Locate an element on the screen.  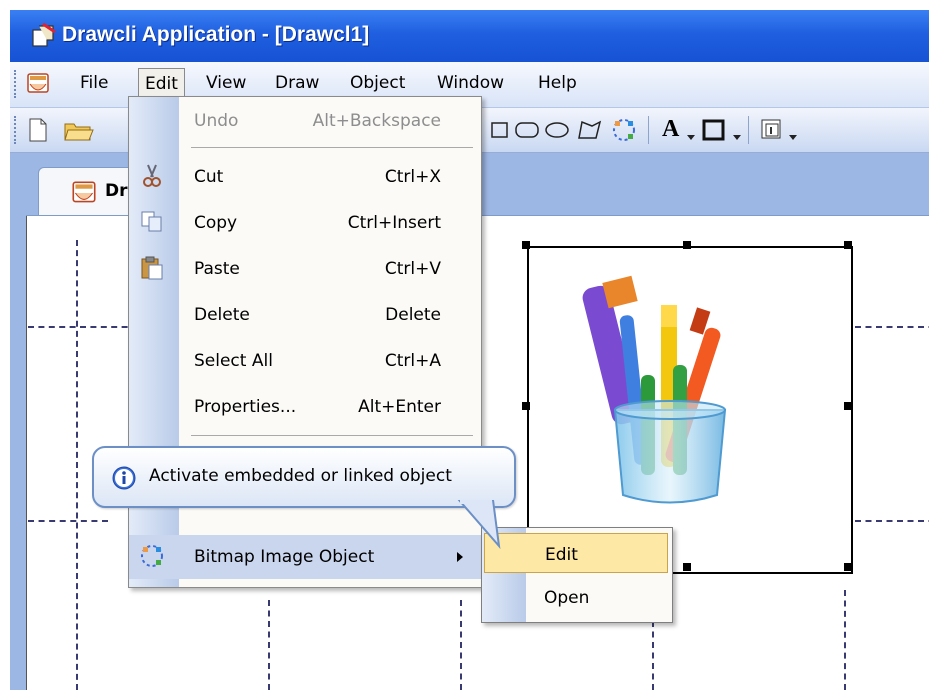
menu-item-cut: Cut Ctrl+X is located at coordinates (305, 177).